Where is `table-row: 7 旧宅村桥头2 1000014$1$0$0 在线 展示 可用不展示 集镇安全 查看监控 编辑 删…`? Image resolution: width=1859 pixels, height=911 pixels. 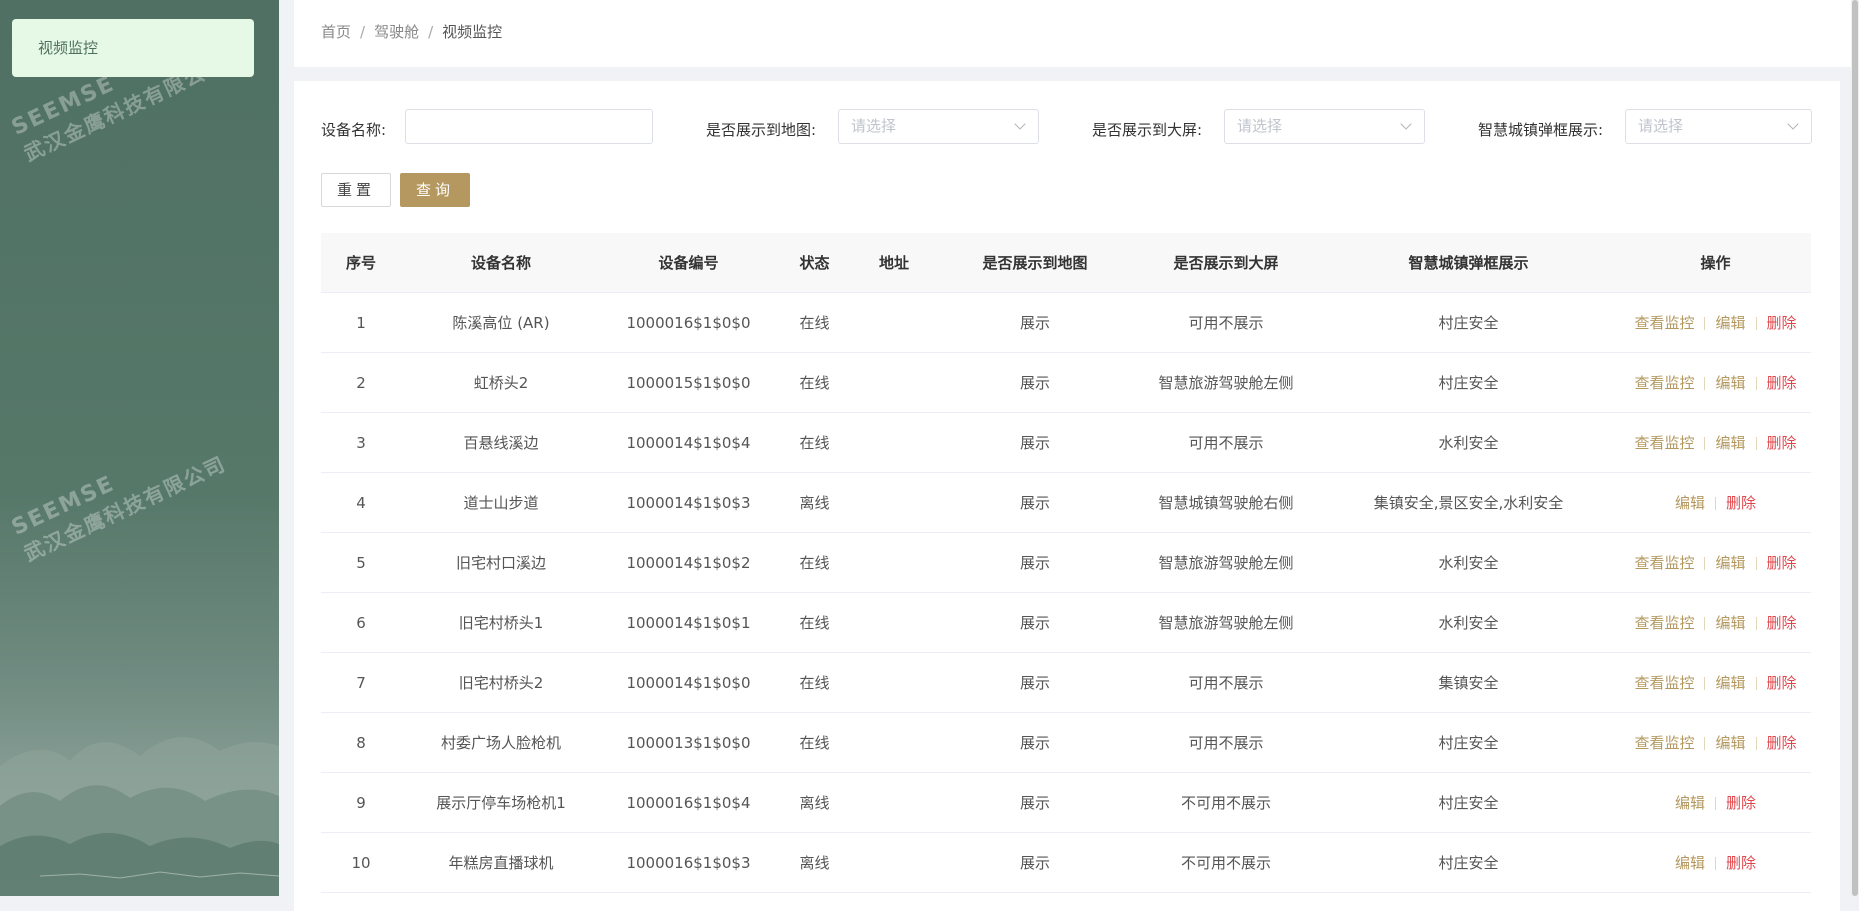 table-row: 7 旧宅村桥头2 1000014$1$0$0 在线 展示 可用不展示 集镇安全 查看监控 编辑 删… is located at coordinates (1066, 683).